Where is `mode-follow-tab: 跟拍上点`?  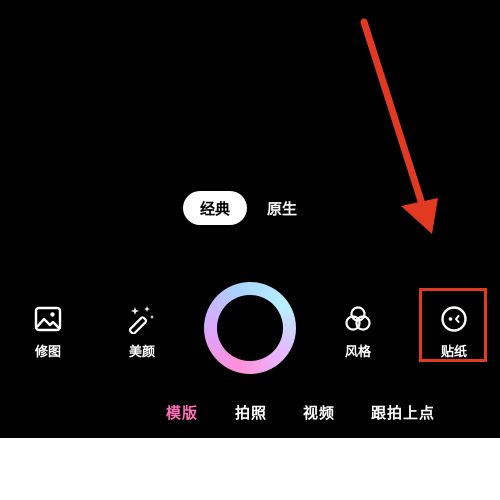 mode-follow-tab: 跟拍上点 is located at coordinates (403, 412).